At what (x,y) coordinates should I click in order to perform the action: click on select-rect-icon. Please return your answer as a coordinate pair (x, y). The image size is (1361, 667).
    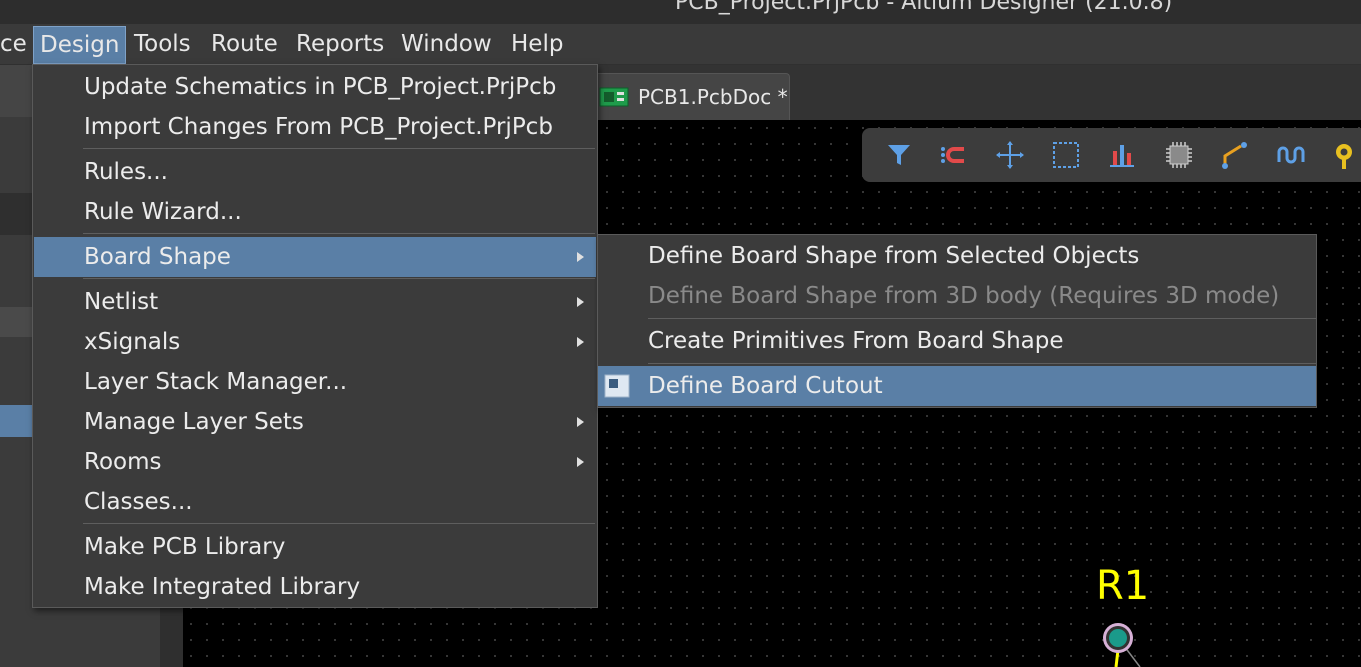
    Looking at the image, I should click on (1066, 155).